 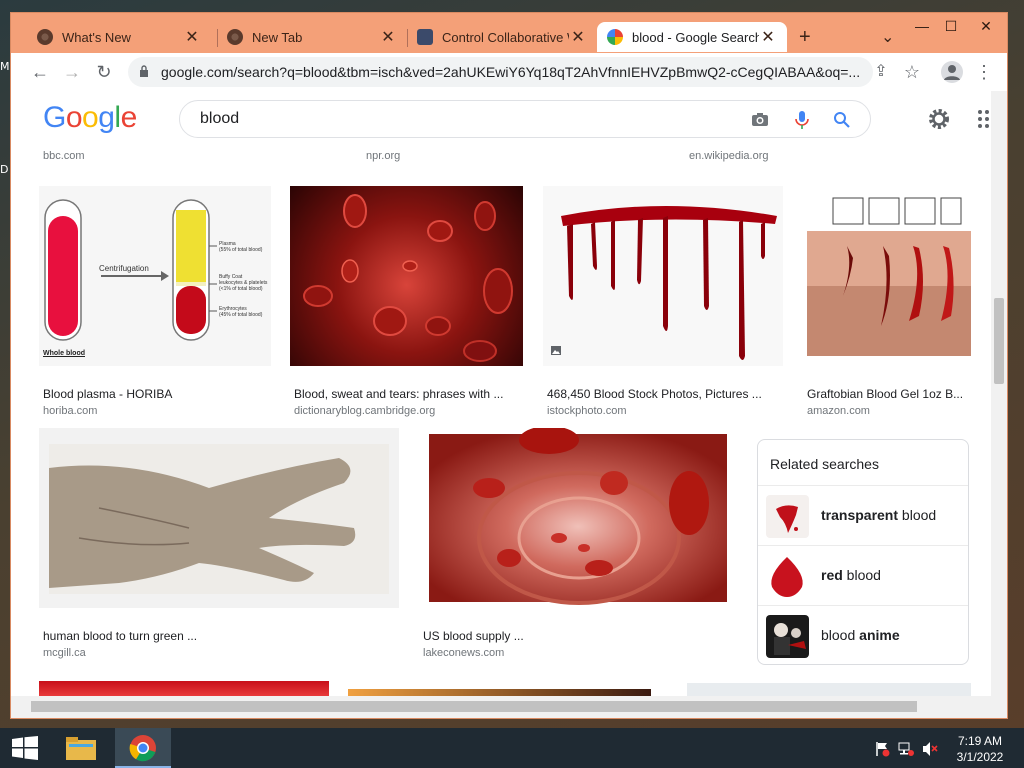 What do you see at coordinates (383, 156) in the screenshot?
I see `result-source: npr.org` at bounding box center [383, 156].